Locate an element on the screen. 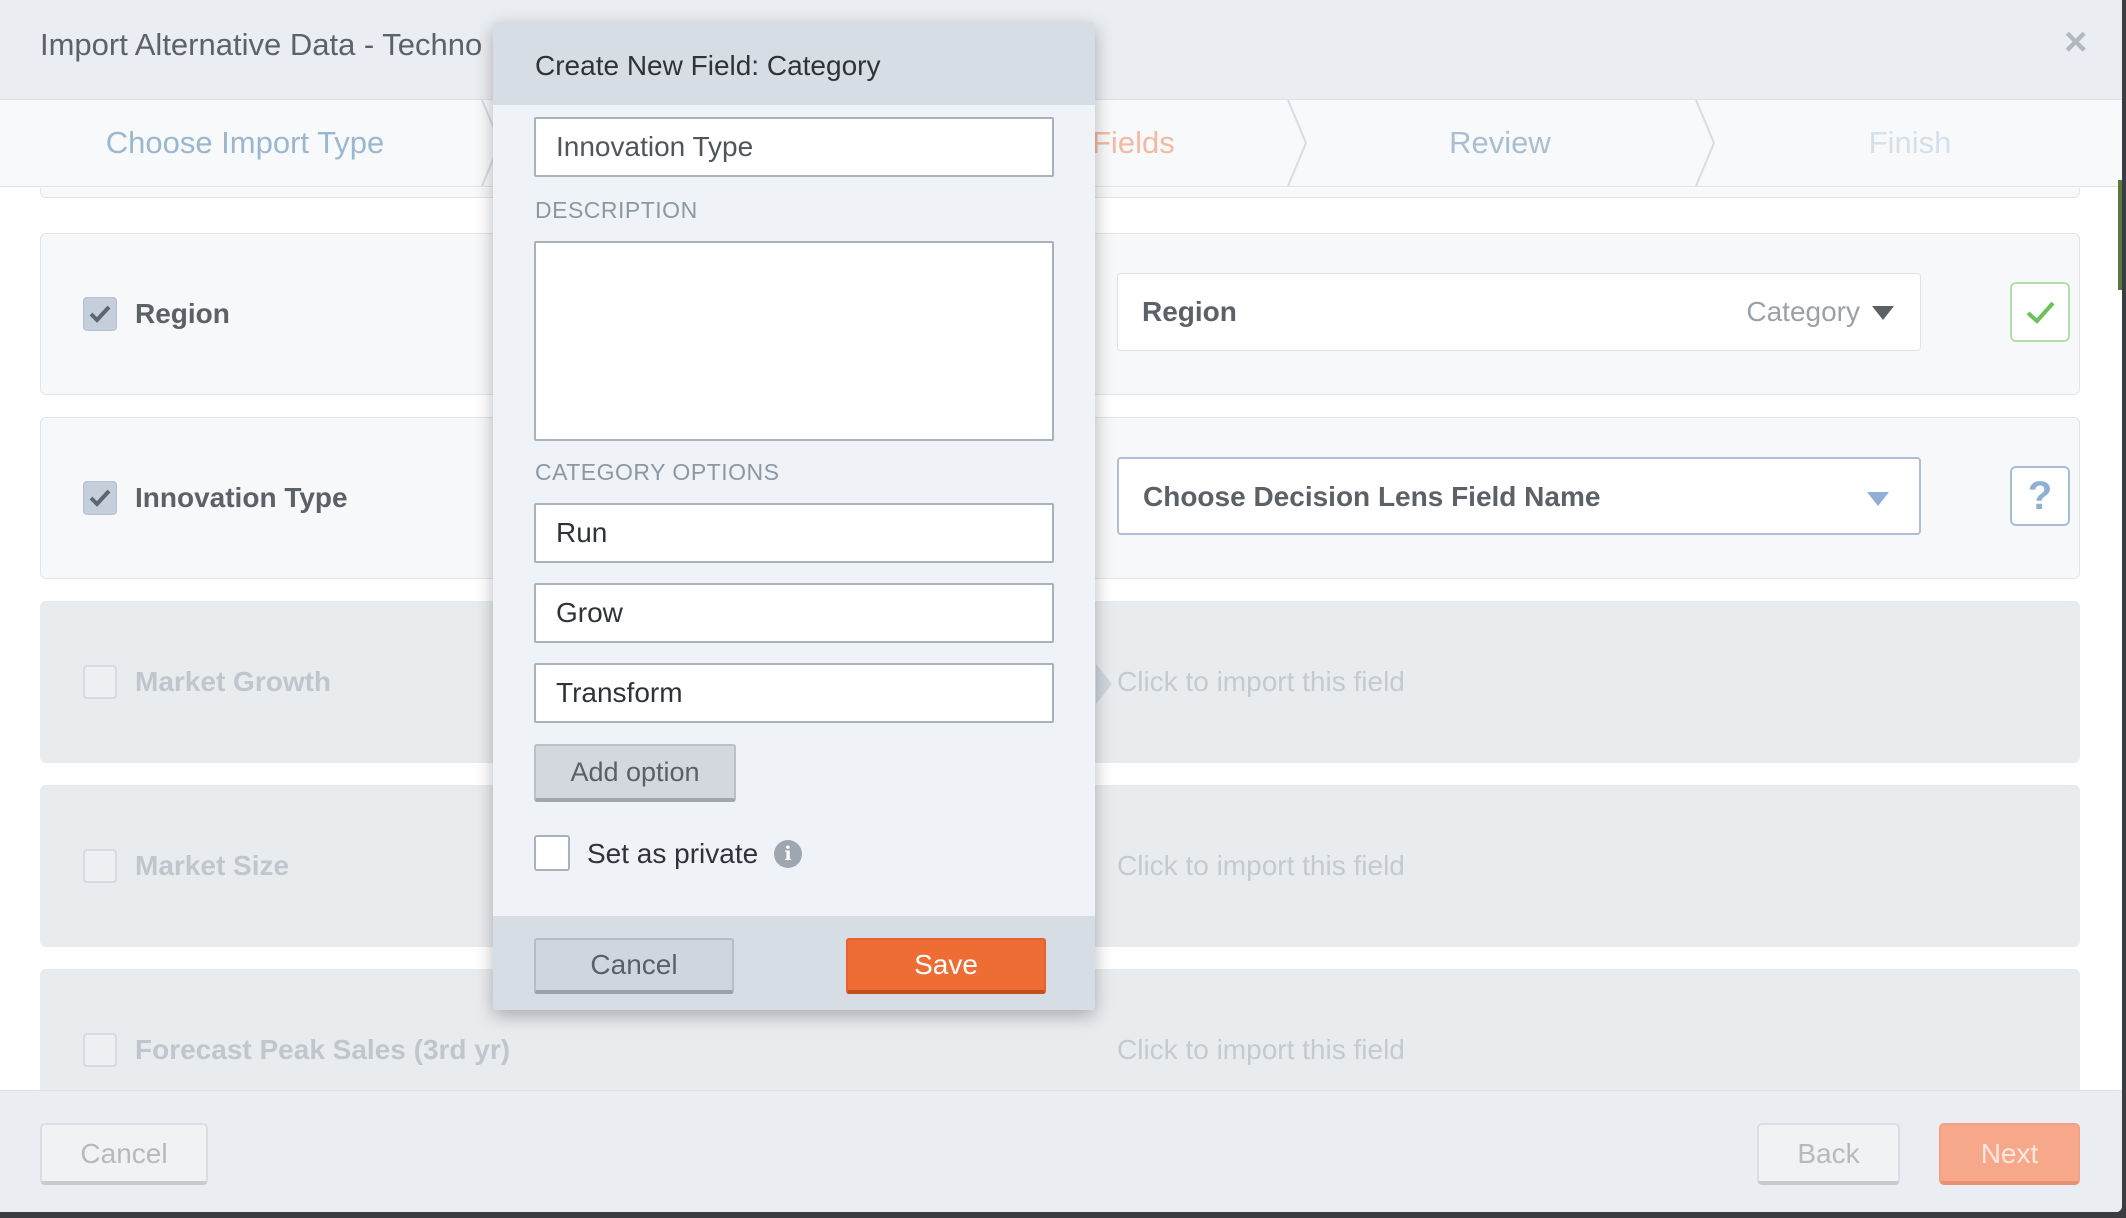 The image size is (2126, 1218). add-option-button: Add option is located at coordinates (635, 773).